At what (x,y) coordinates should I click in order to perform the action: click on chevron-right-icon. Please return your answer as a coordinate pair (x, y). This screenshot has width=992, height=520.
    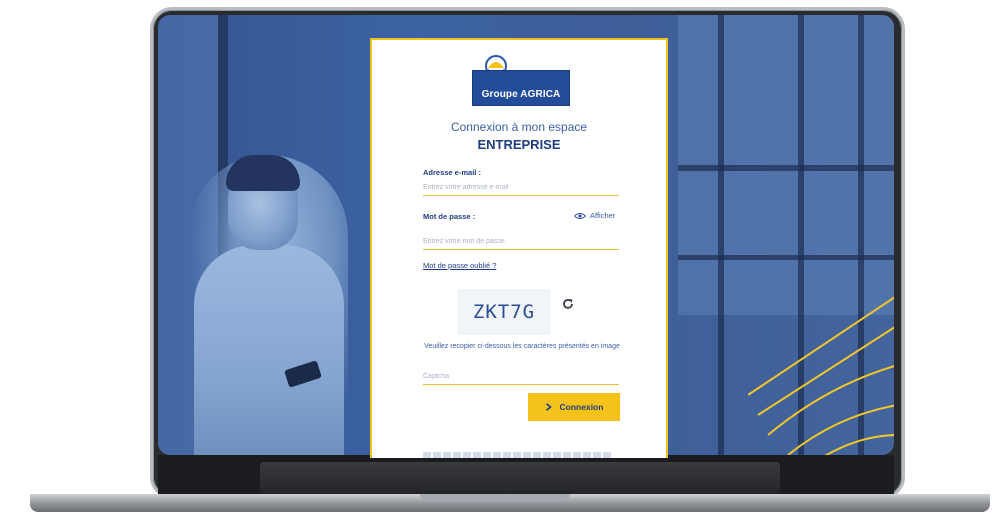
    Looking at the image, I should click on (548, 407).